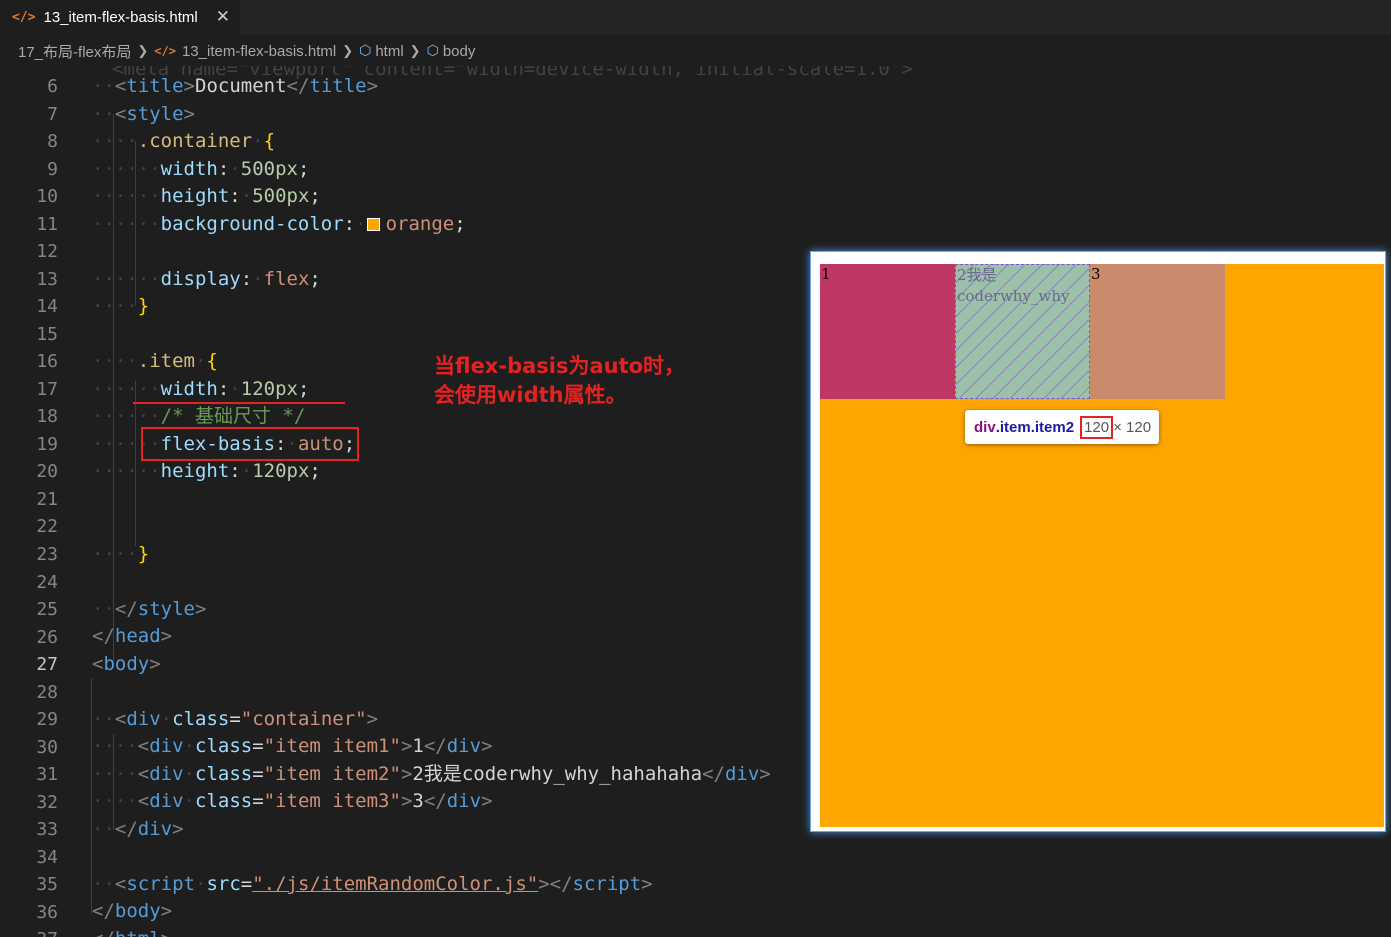 The width and height of the screenshot is (1391, 937). I want to click on code-line: ····<div·class="item item1">1</div>, so click(292, 746).